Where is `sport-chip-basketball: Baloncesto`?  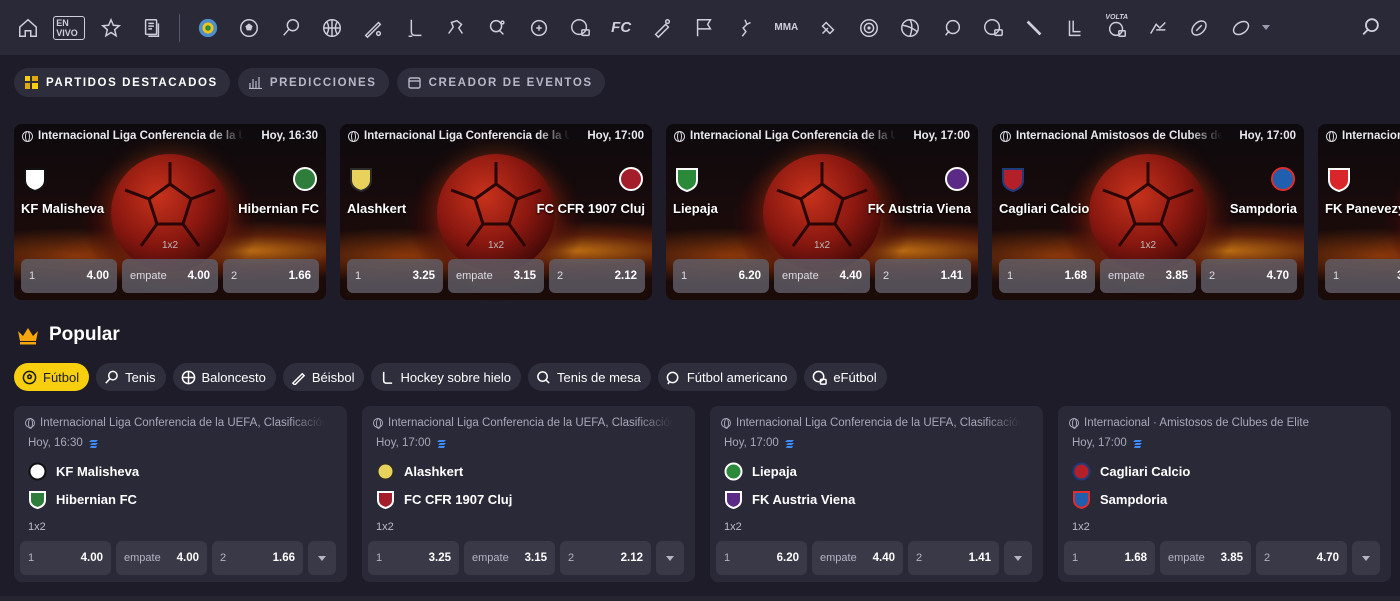
sport-chip-basketball: Baloncesto is located at coordinates (224, 377).